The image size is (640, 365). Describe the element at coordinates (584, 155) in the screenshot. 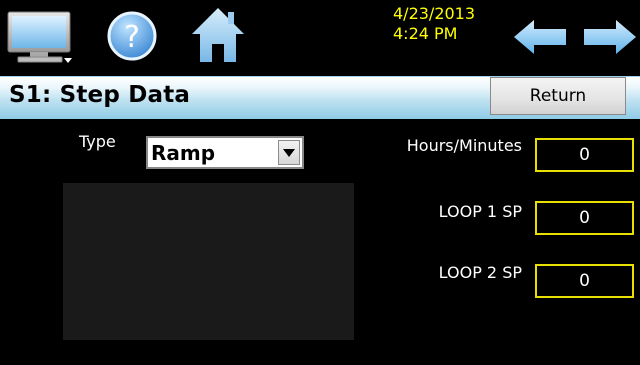

I see `hours-minutes-field: 0` at that location.